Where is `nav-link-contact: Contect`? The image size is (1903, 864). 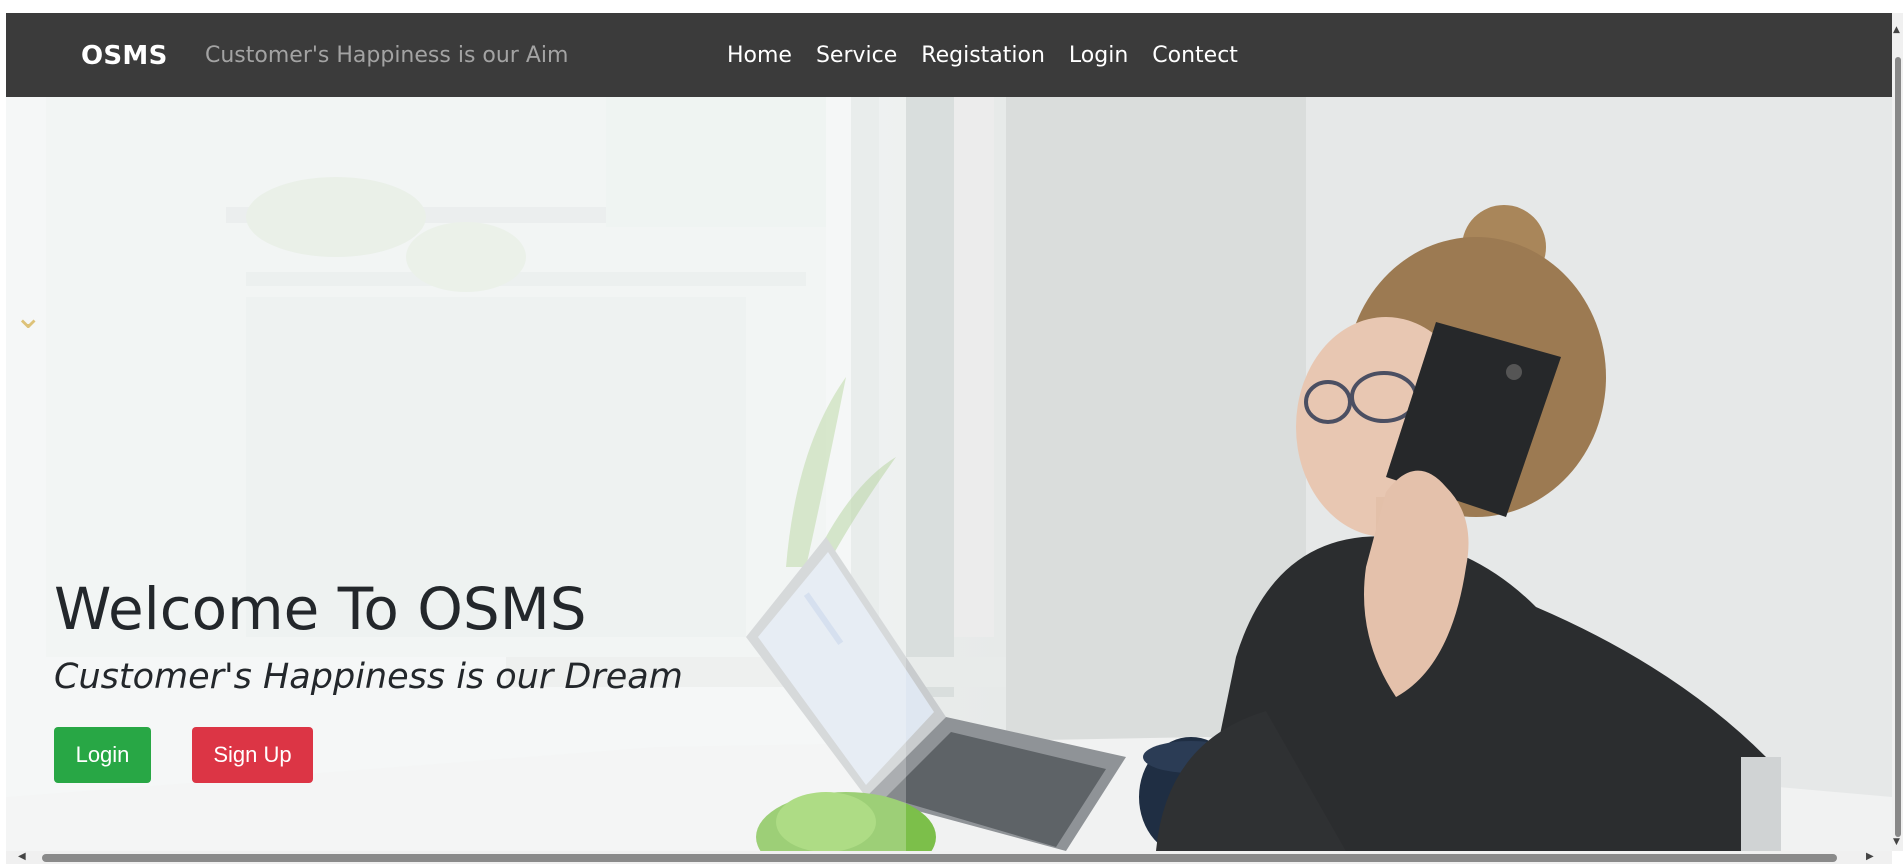
nav-link-contact: Contect is located at coordinates (1195, 55).